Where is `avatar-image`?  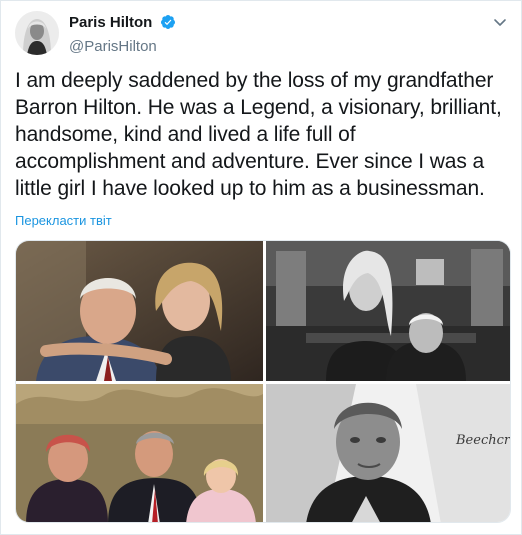 avatar-image is located at coordinates (37, 33).